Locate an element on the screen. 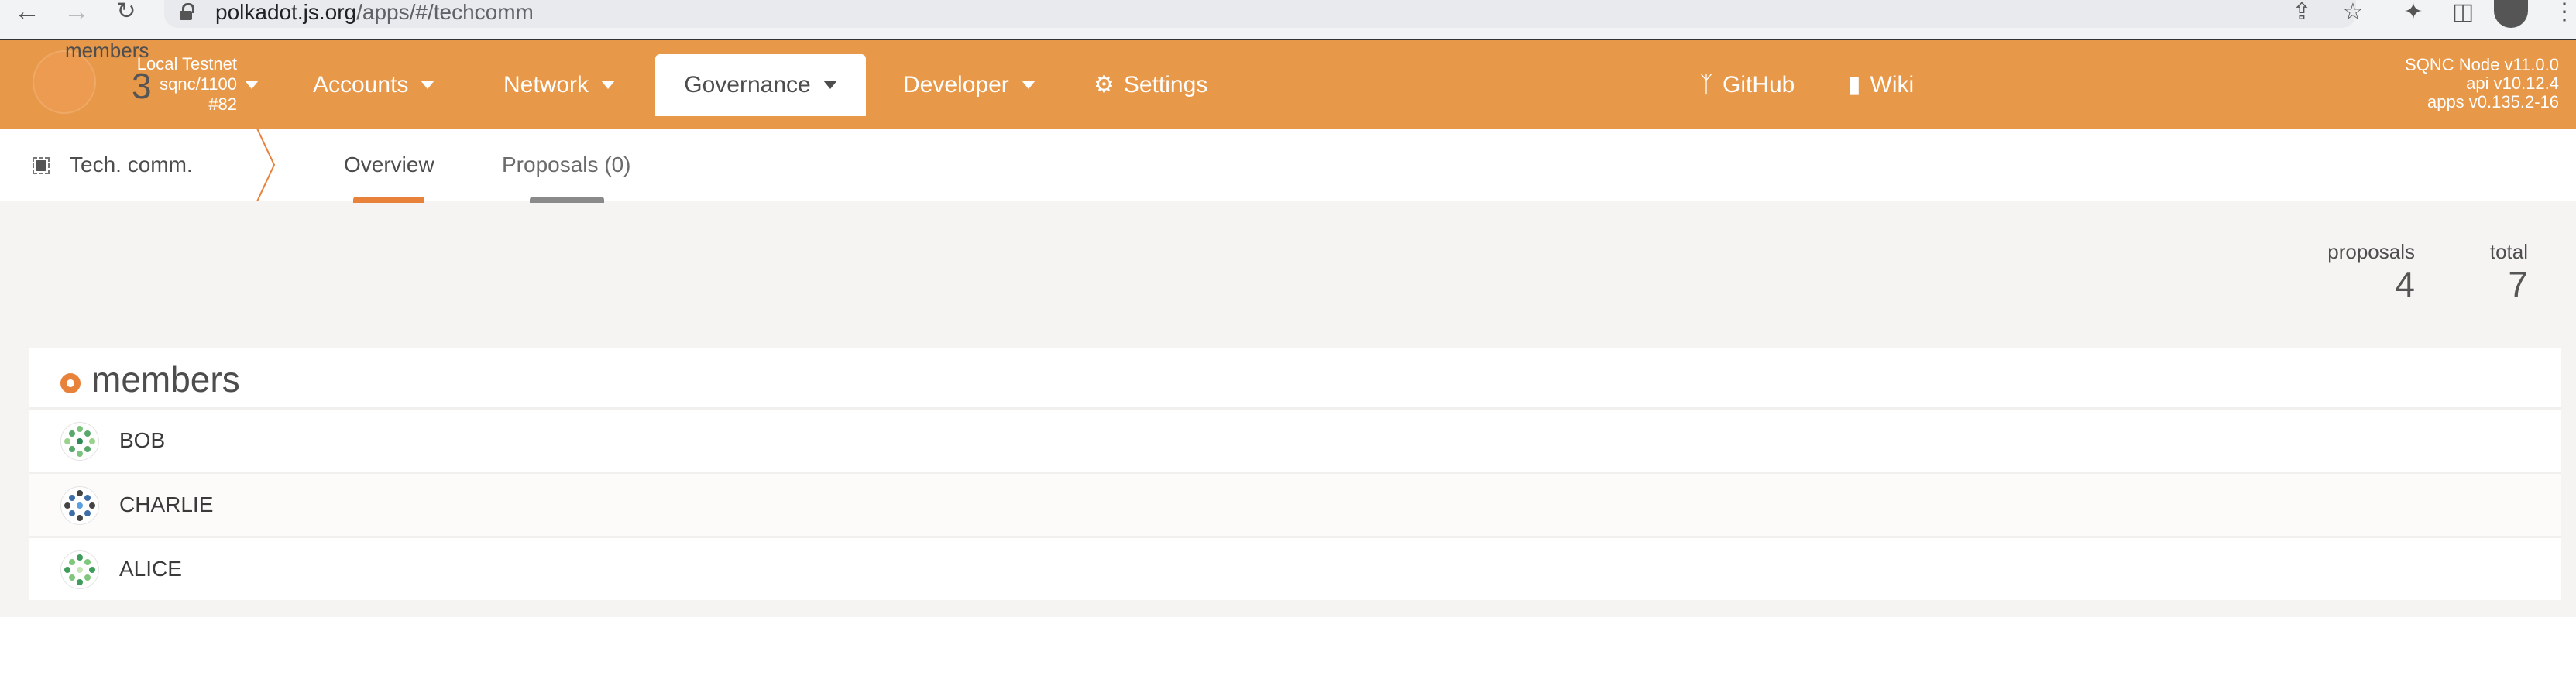  menu-settings-label: Settings is located at coordinates (1165, 85).